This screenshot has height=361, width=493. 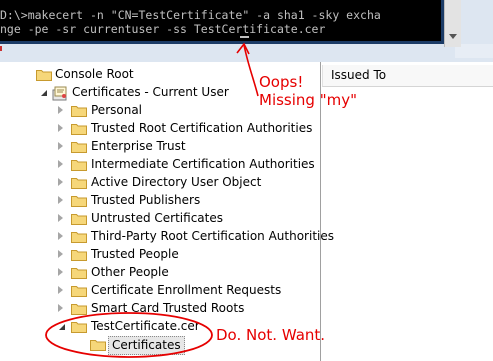 What do you see at coordinates (308, 100) in the screenshot?
I see `annotation-missing-my: Missing "my"` at bounding box center [308, 100].